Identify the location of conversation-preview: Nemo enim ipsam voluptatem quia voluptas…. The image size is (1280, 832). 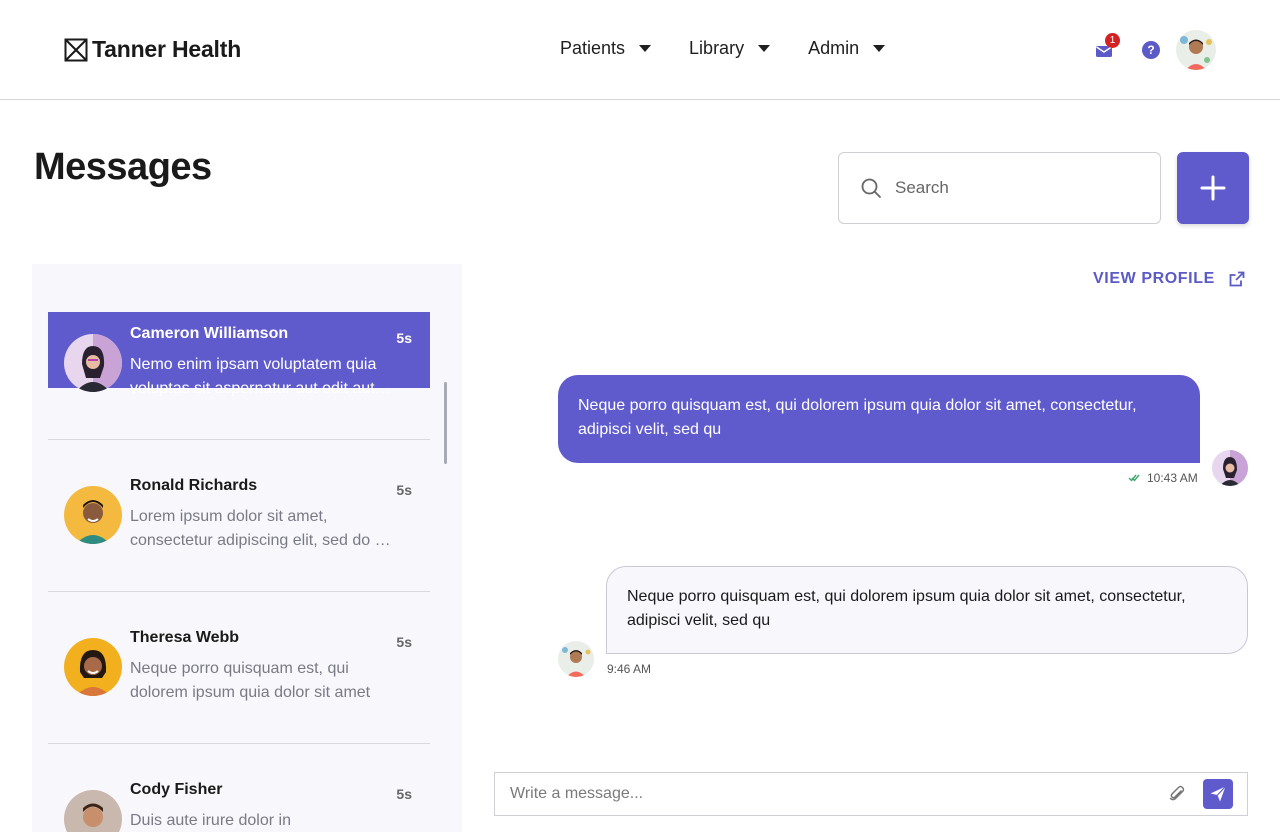
(262, 376).